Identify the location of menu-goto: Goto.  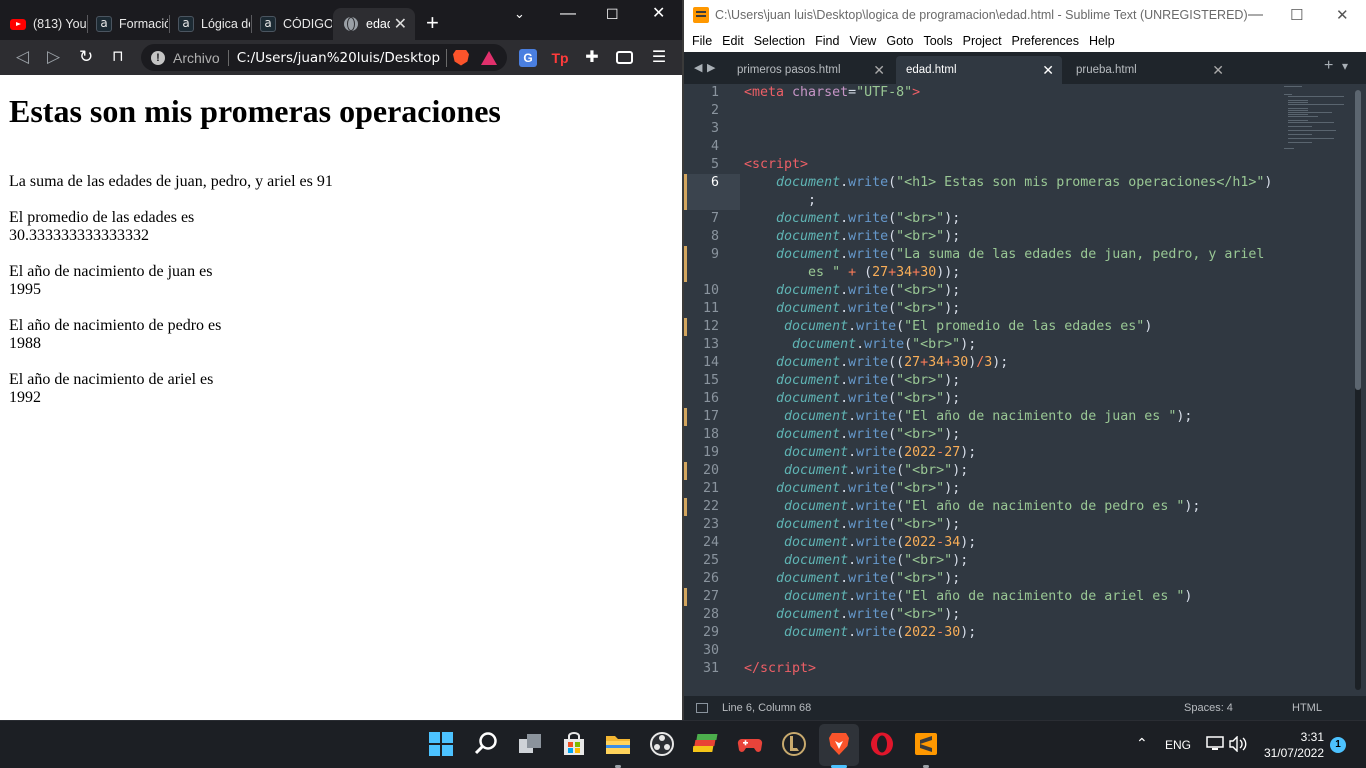
(899, 41).